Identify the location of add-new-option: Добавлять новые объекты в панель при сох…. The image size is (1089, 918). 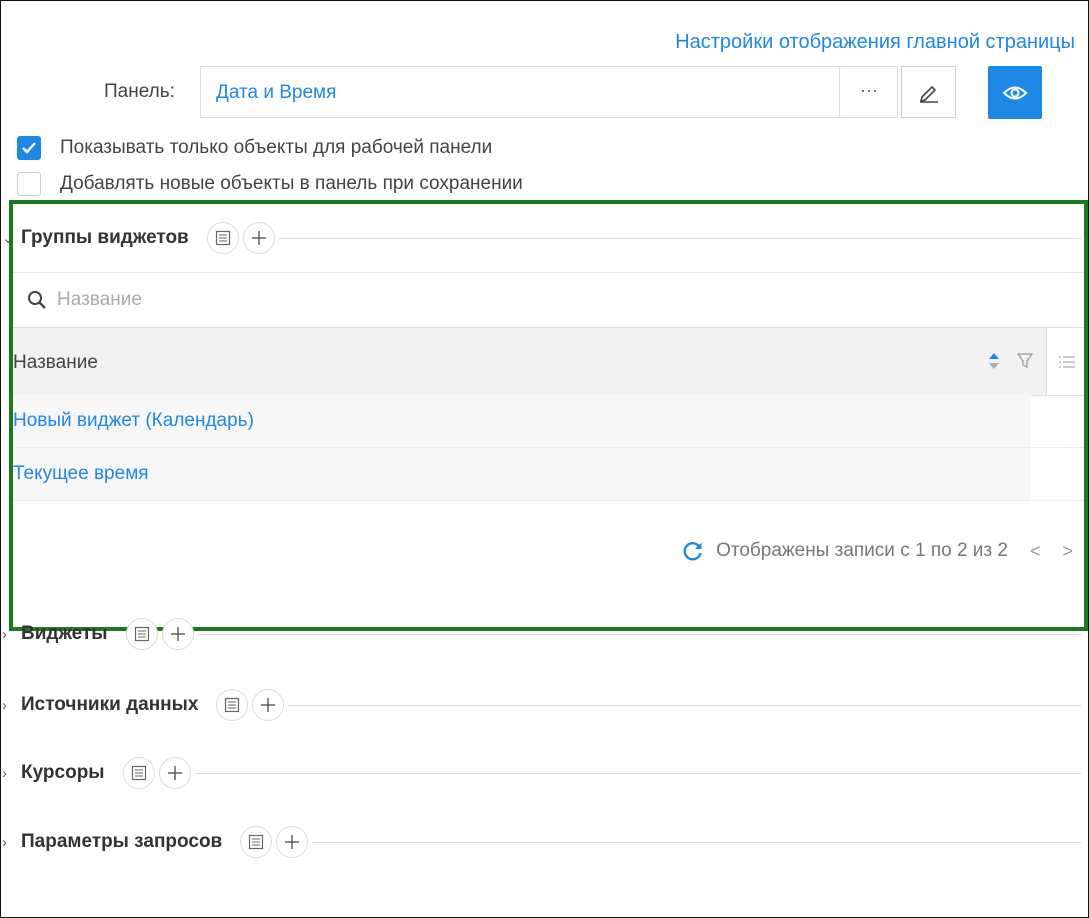
(270, 184).